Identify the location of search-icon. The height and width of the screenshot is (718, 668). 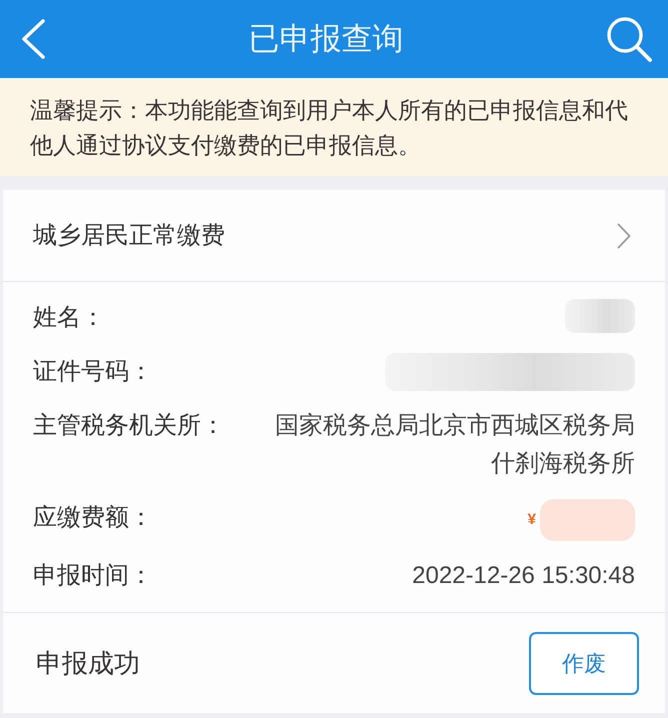
(629, 39).